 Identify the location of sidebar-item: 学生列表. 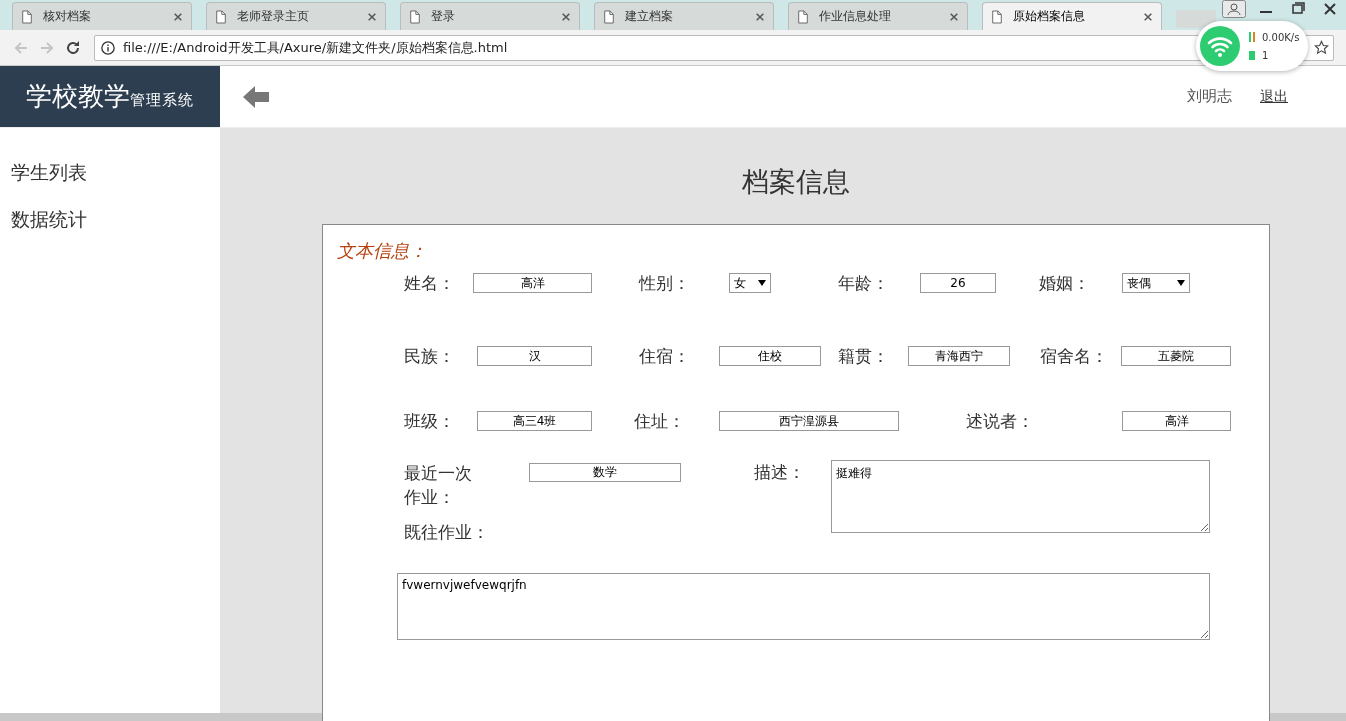
(110, 183).